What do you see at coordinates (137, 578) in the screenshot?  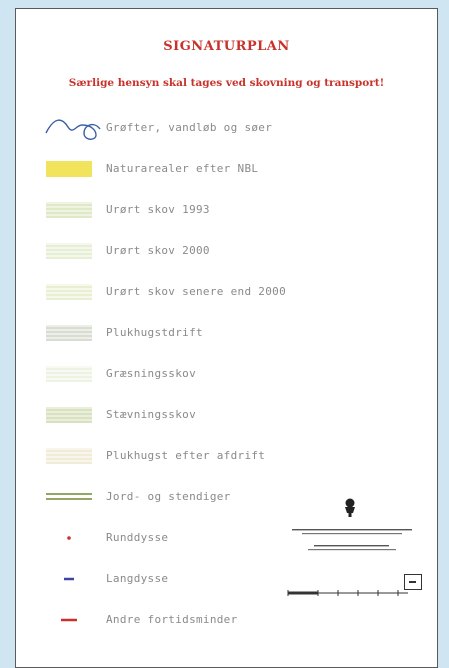 I see `legend-label: Langdysse` at bounding box center [137, 578].